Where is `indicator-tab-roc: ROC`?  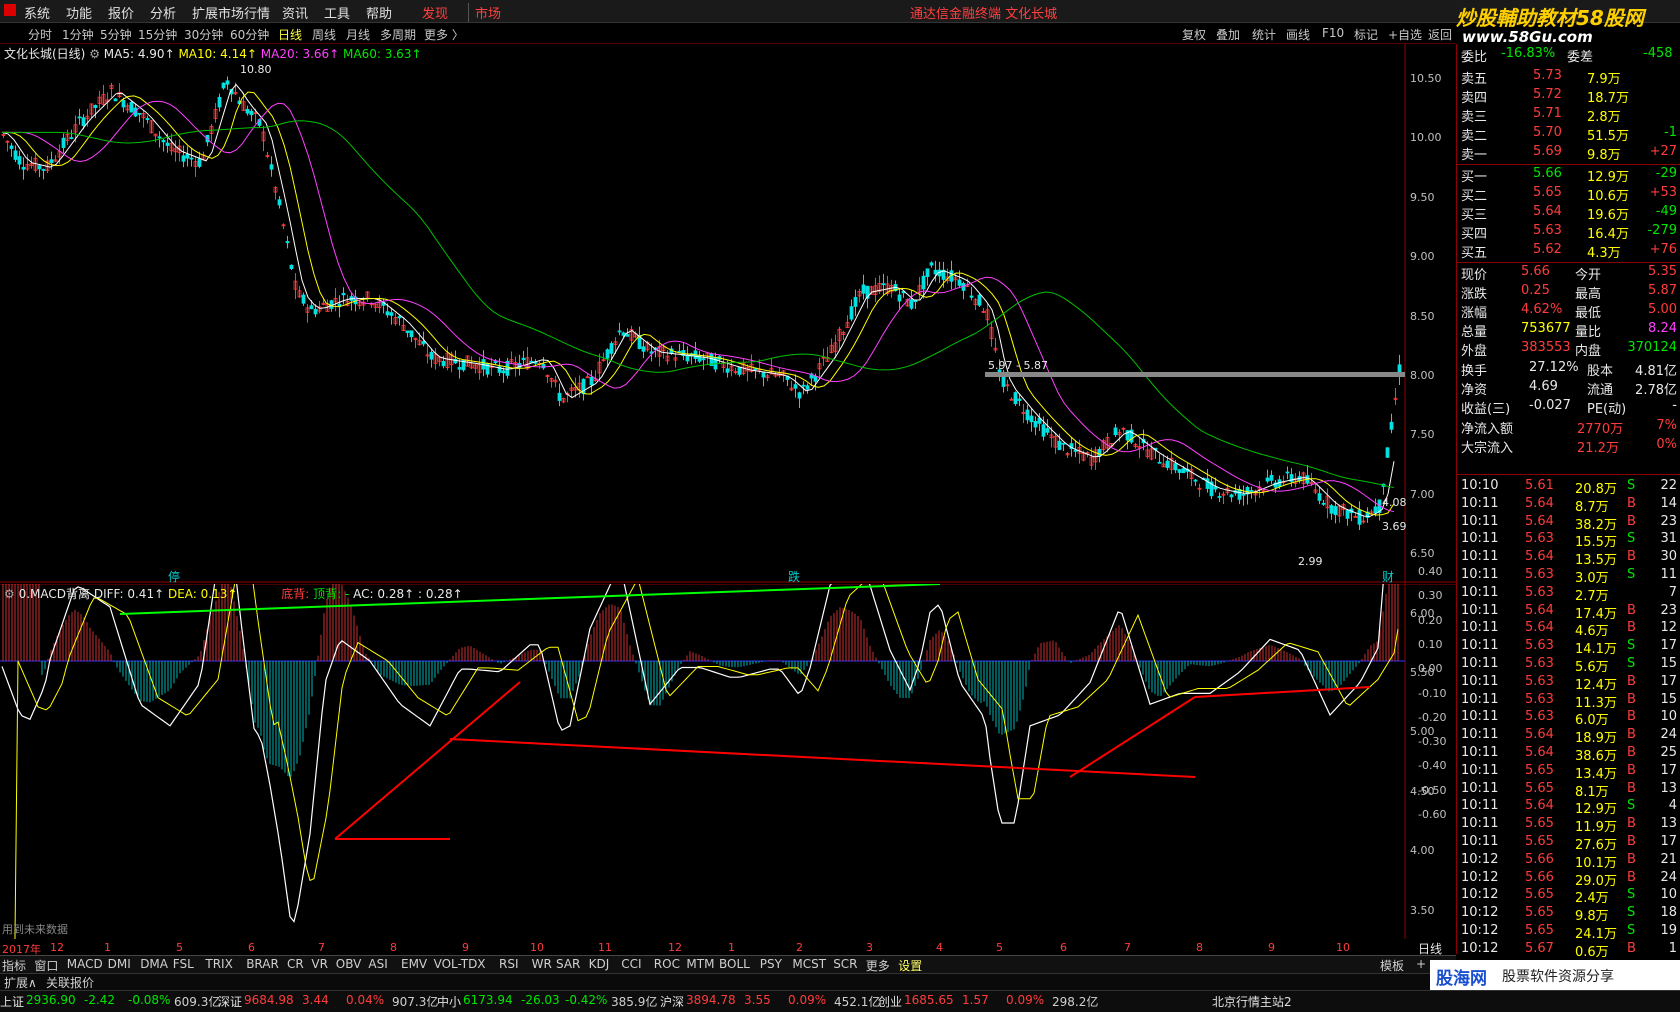 indicator-tab-roc: ROC is located at coordinates (667, 964).